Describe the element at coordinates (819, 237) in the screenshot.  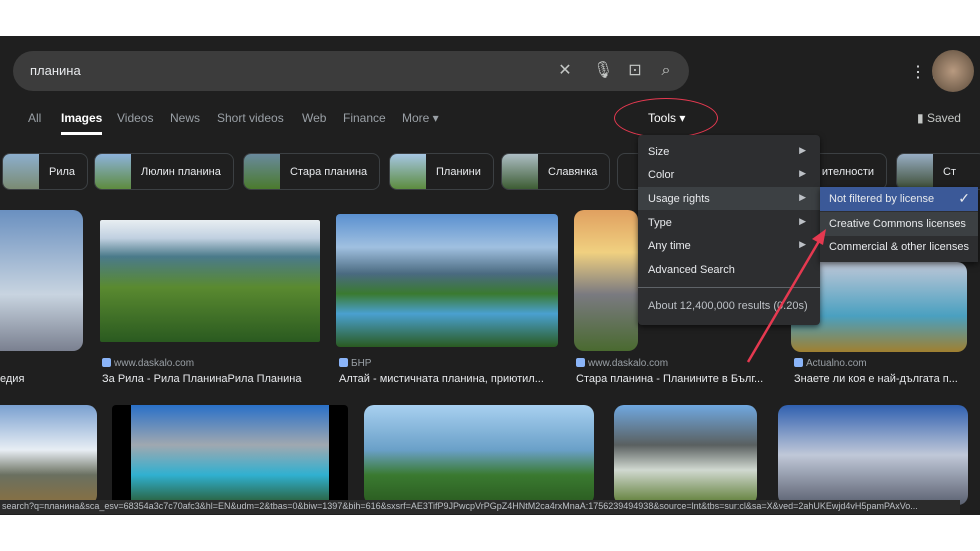
I see `arrow-head` at that location.